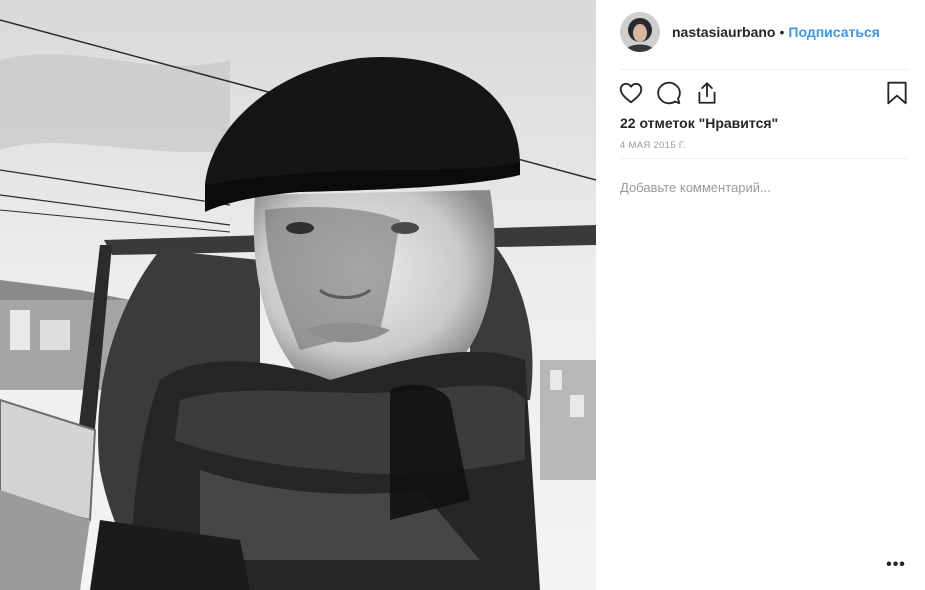 This screenshot has height=590, width=925. What do you see at coordinates (632, 94) in the screenshot?
I see `heart-icon` at bounding box center [632, 94].